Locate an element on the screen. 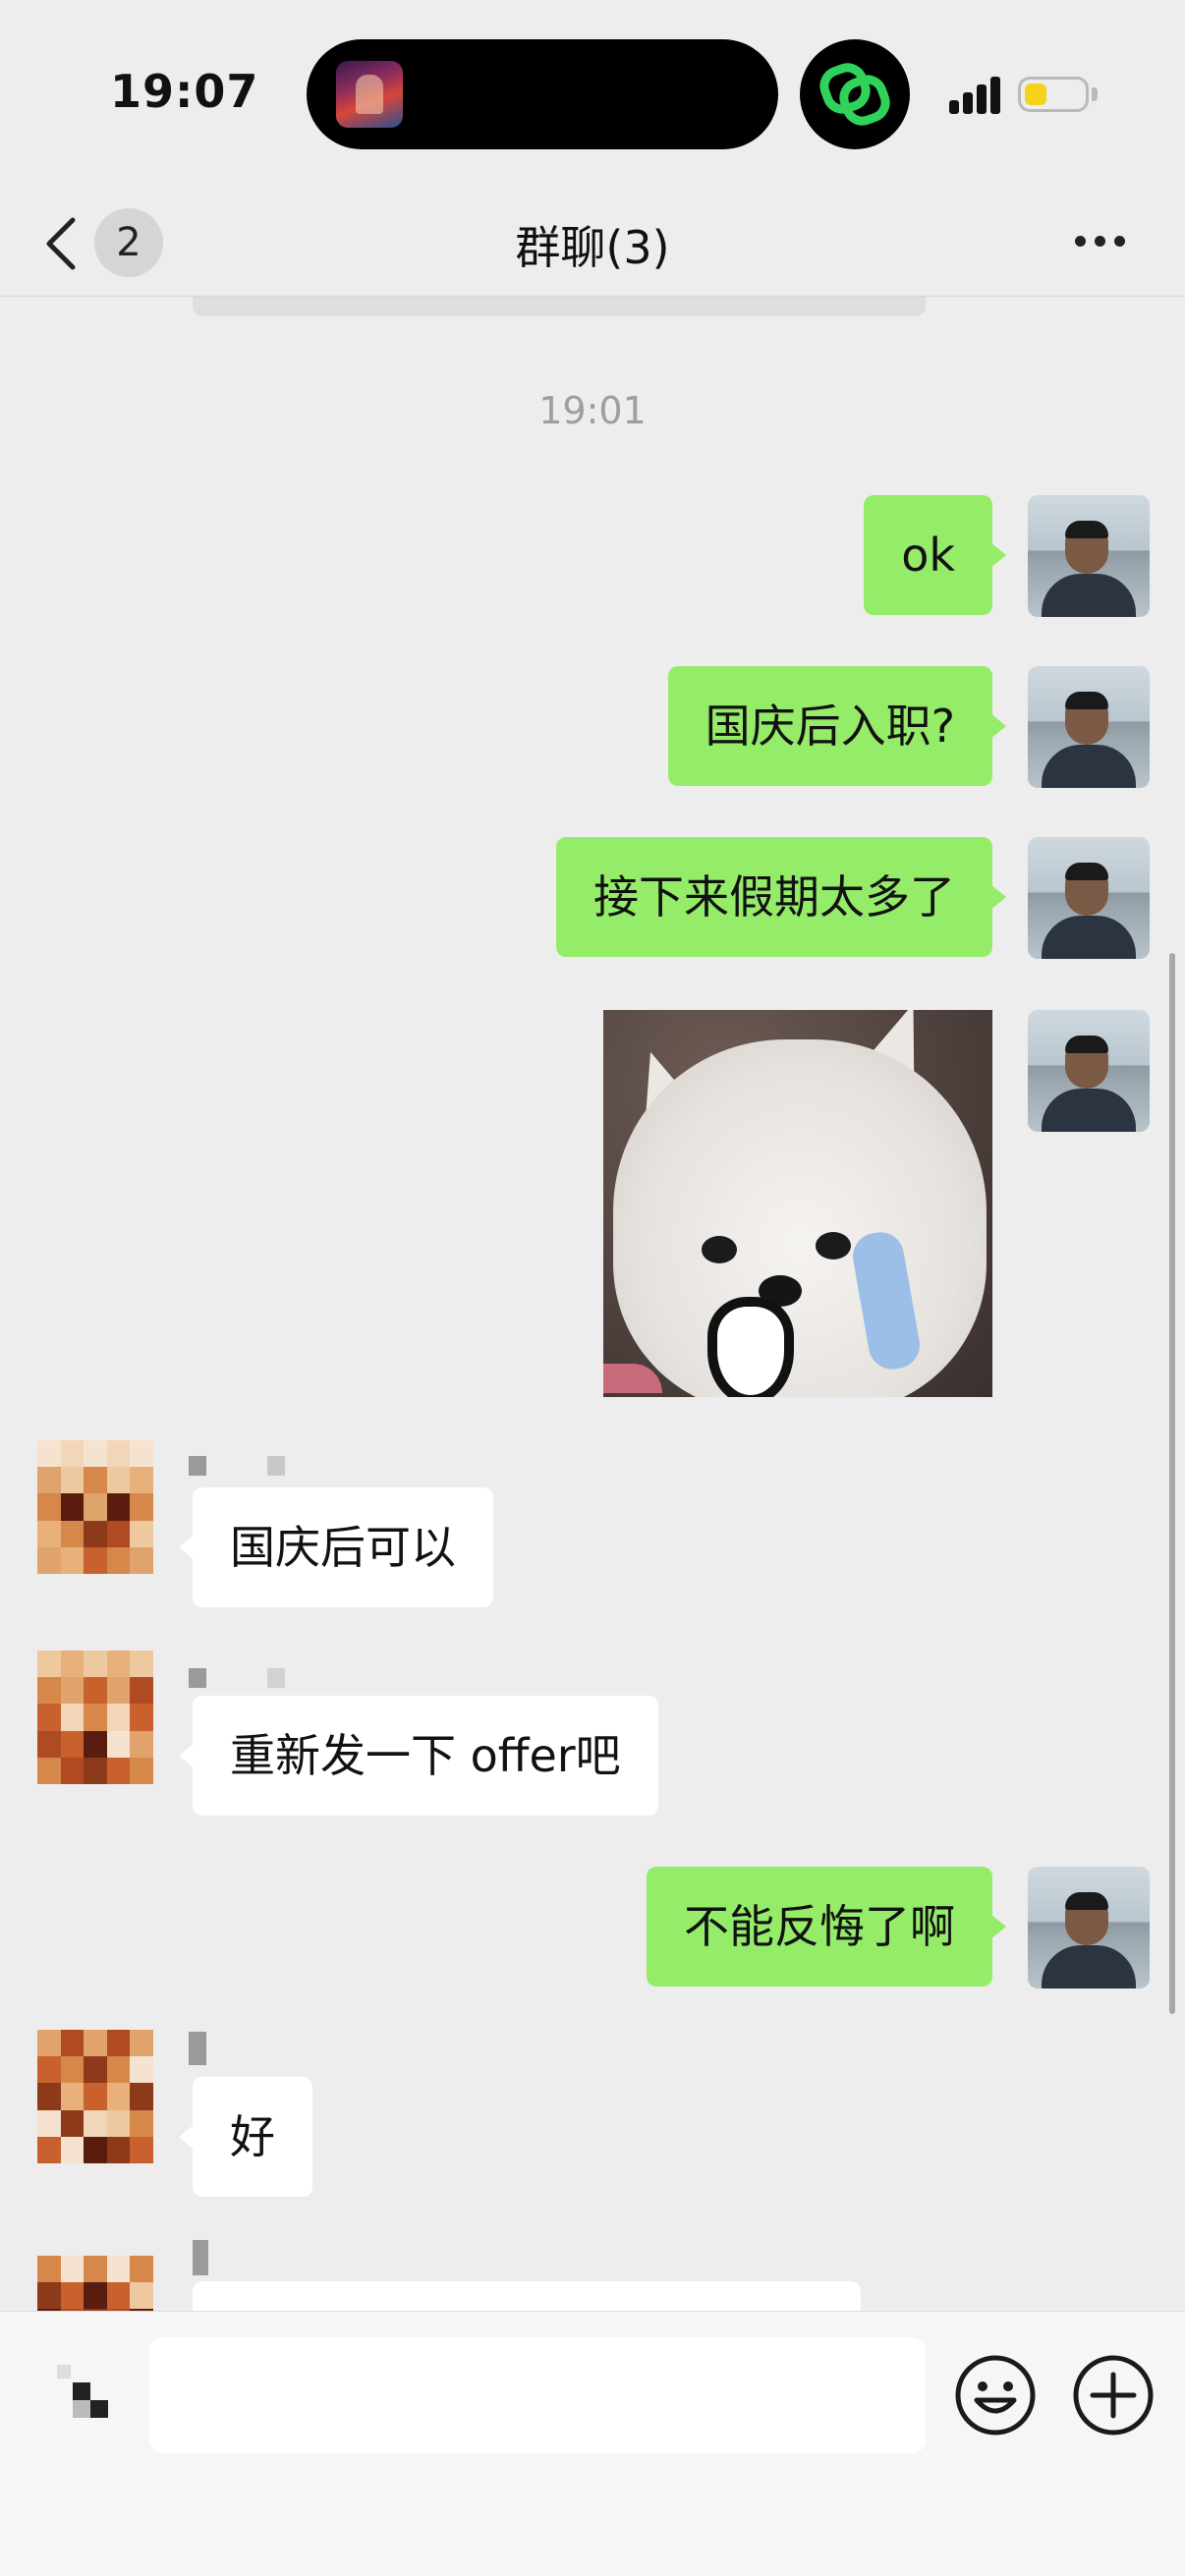  received-message: 国庆后可以 is located at coordinates (336, 1547).